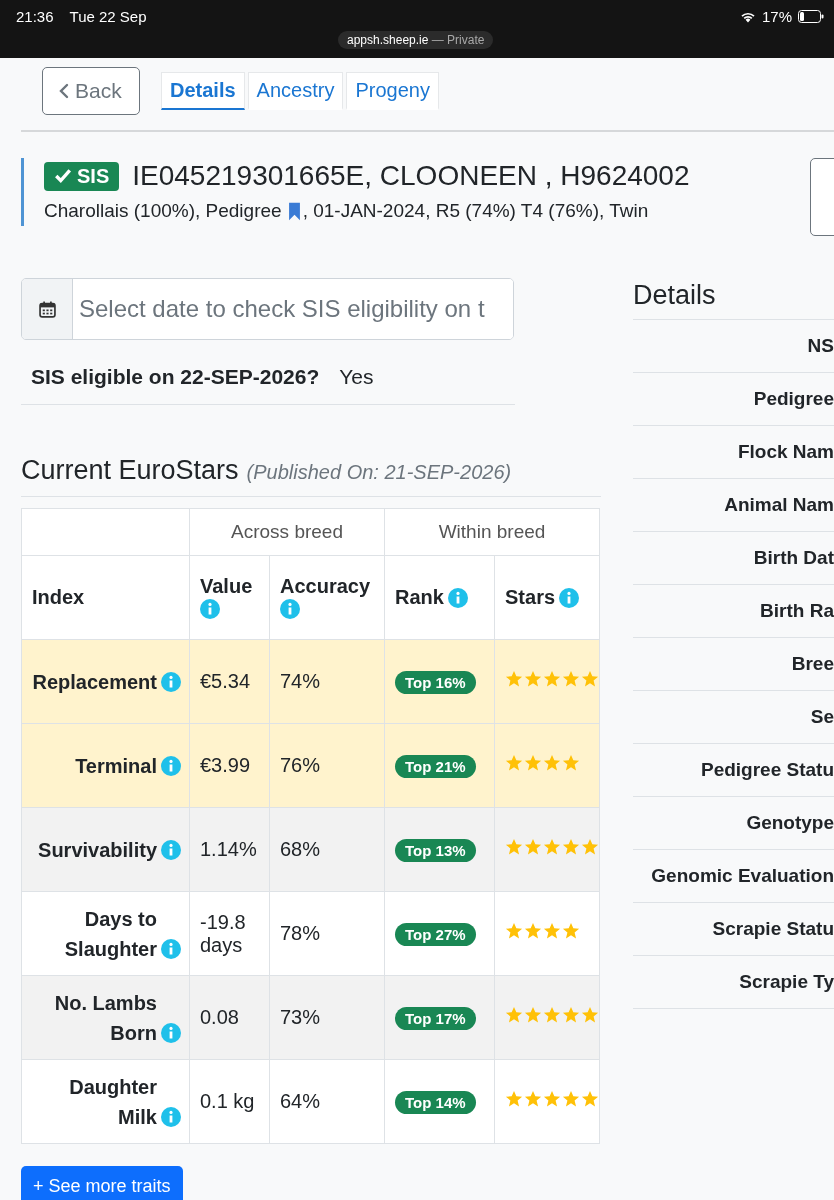 This screenshot has height=1200, width=834. What do you see at coordinates (63, 176) in the screenshot?
I see `check-icon` at bounding box center [63, 176].